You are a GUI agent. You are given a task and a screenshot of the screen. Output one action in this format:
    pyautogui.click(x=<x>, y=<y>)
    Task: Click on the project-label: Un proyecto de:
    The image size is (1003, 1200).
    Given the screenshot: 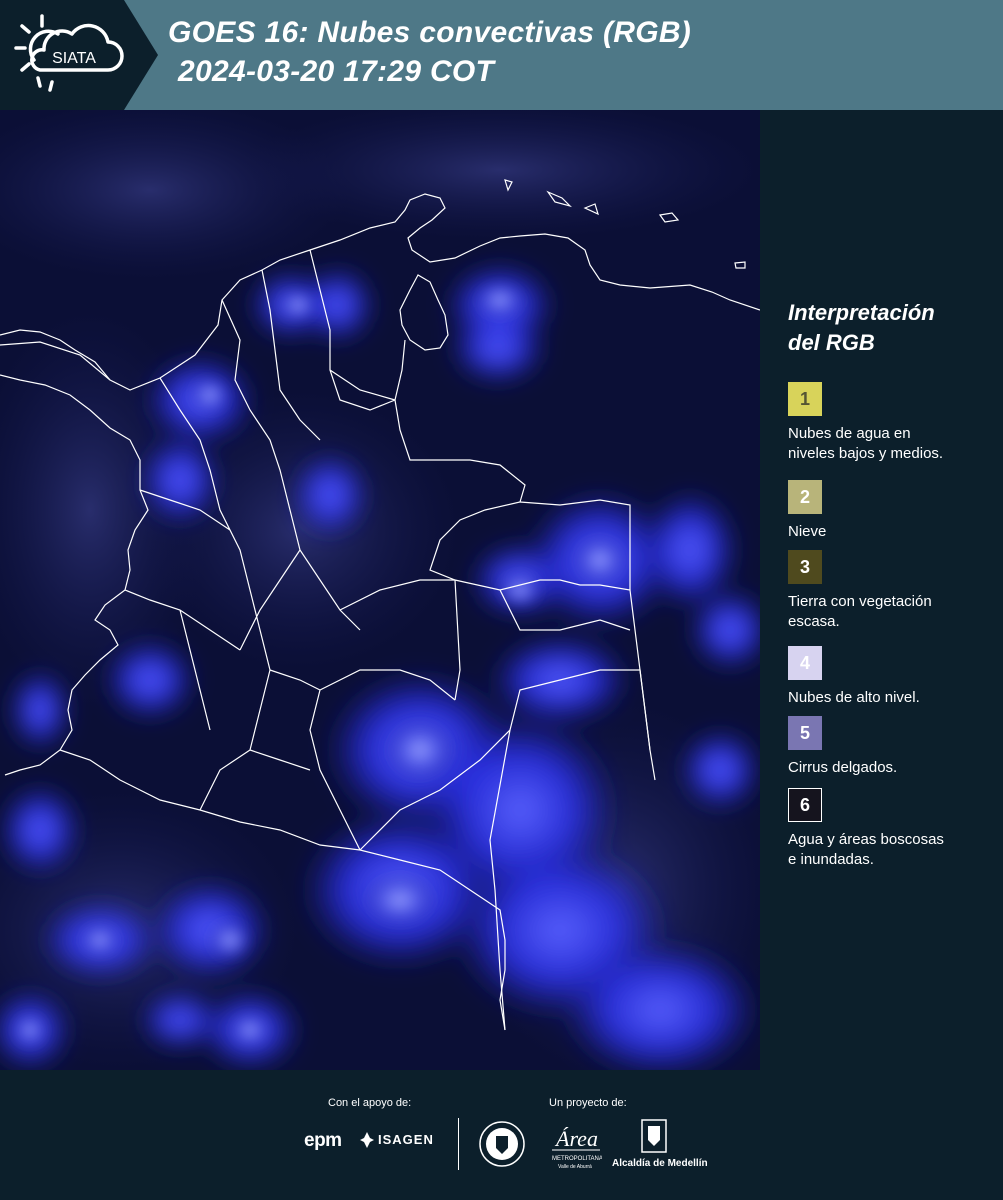 What is the action you would take?
    pyautogui.click(x=588, y=1103)
    